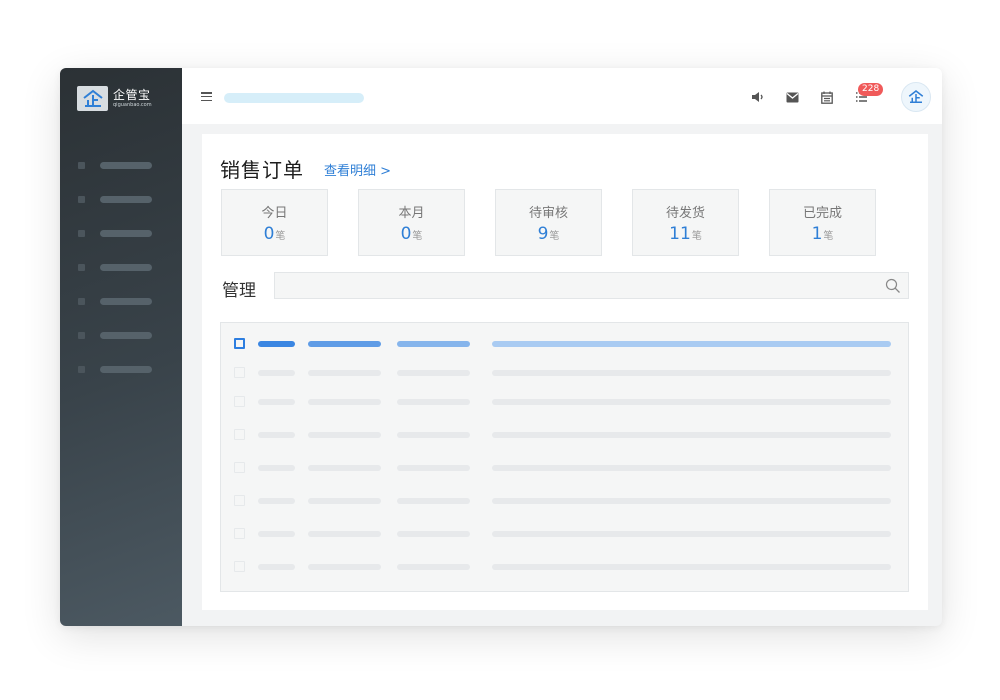 The image size is (1000, 700). I want to click on stat-card-pending-shipment: 待发货 11笔, so click(685, 222).